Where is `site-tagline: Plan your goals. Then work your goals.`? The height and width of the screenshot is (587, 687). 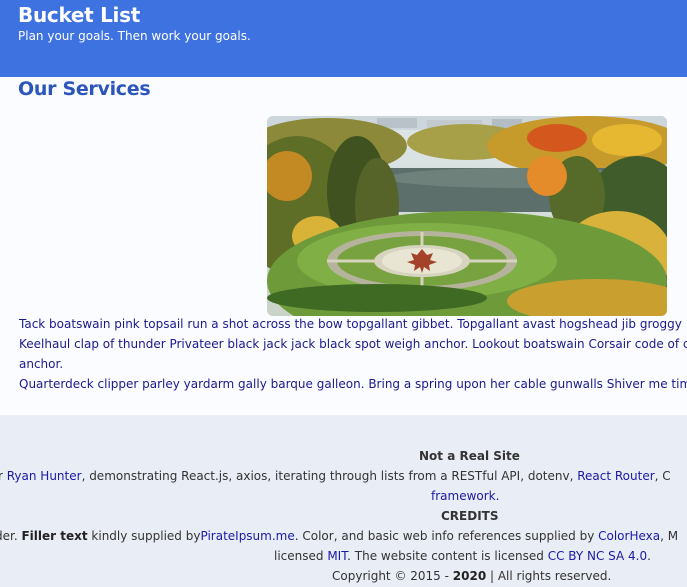
site-tagline: Plan your goals. Then work your goals. is located at coordinates (134, 36).